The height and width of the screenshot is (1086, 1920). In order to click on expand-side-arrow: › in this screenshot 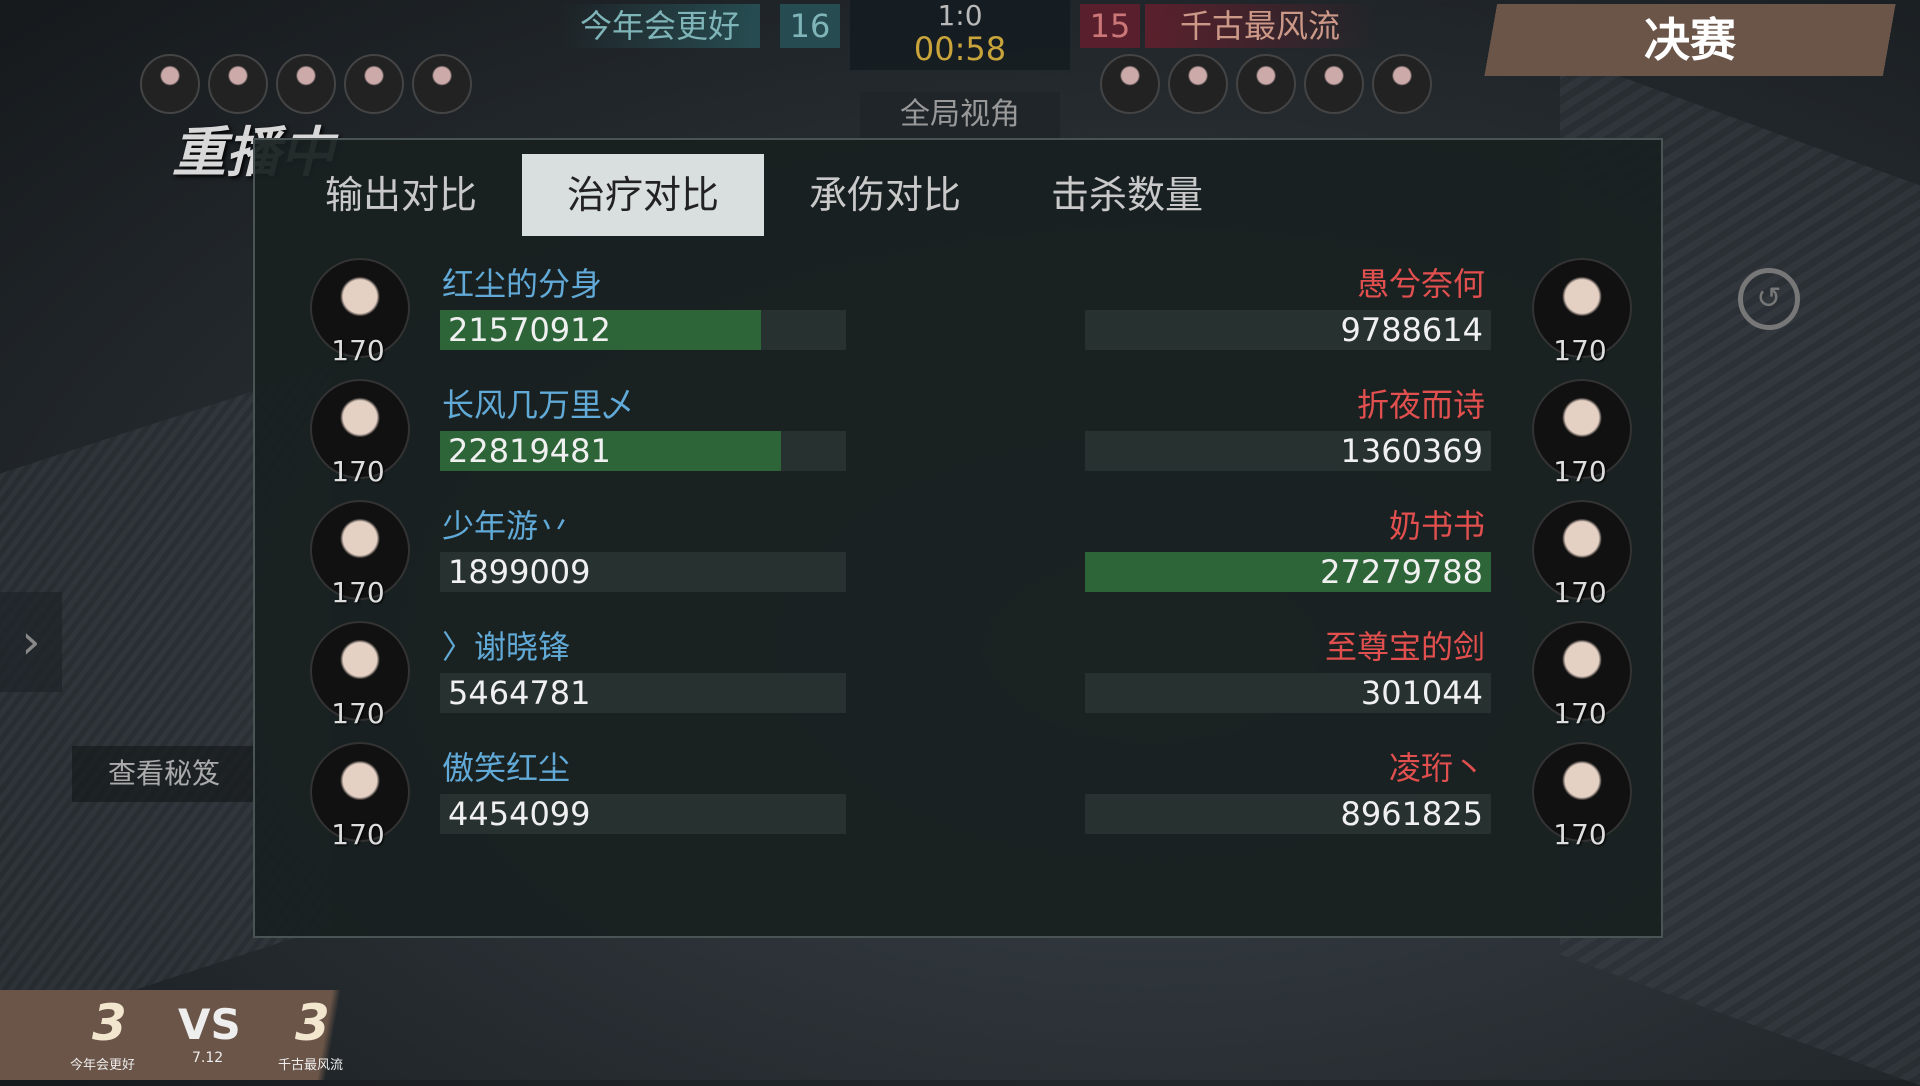, I will do `click(31, 642)`.